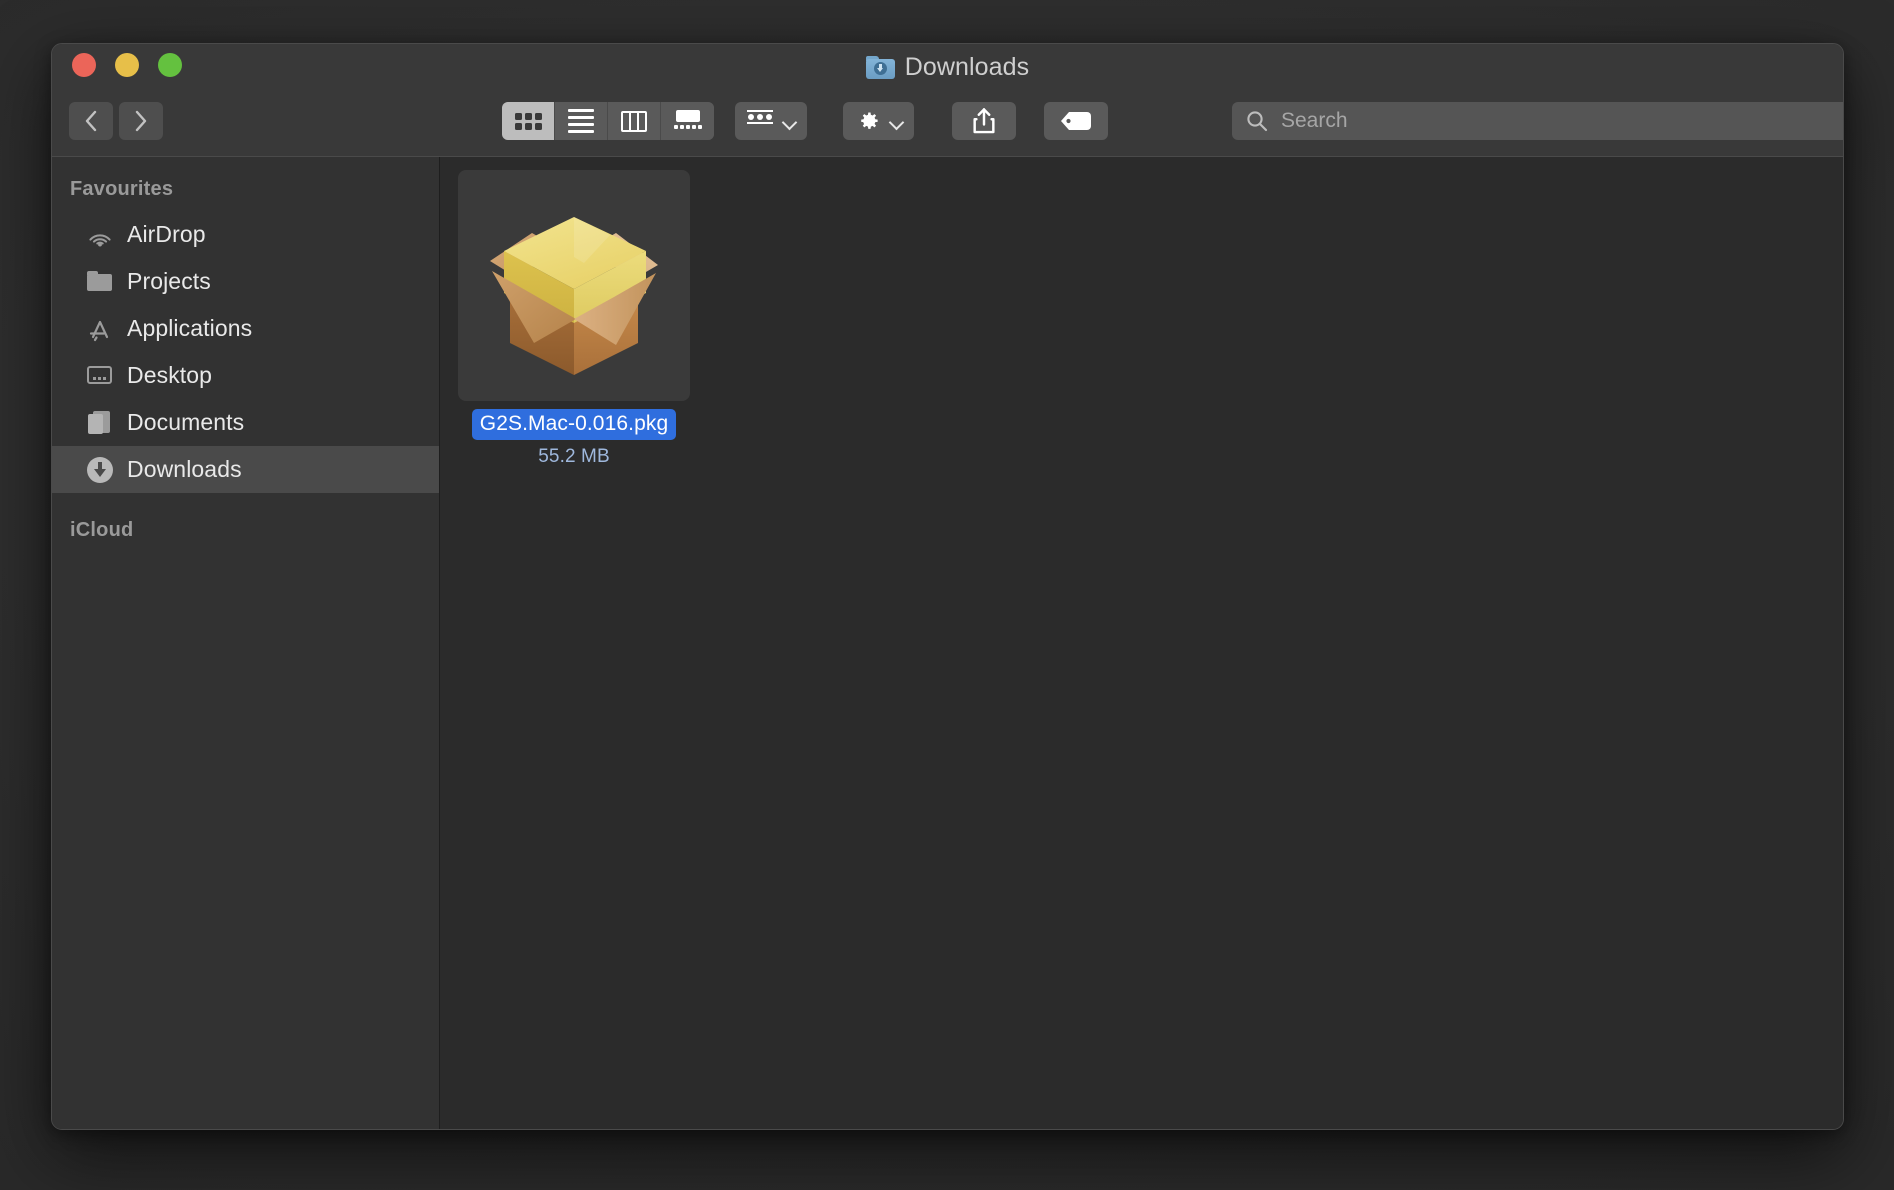  What do you see at coordinates (1257, 121) in the screenshot?
I see `search-icon` at bounding box center [1257, 121].